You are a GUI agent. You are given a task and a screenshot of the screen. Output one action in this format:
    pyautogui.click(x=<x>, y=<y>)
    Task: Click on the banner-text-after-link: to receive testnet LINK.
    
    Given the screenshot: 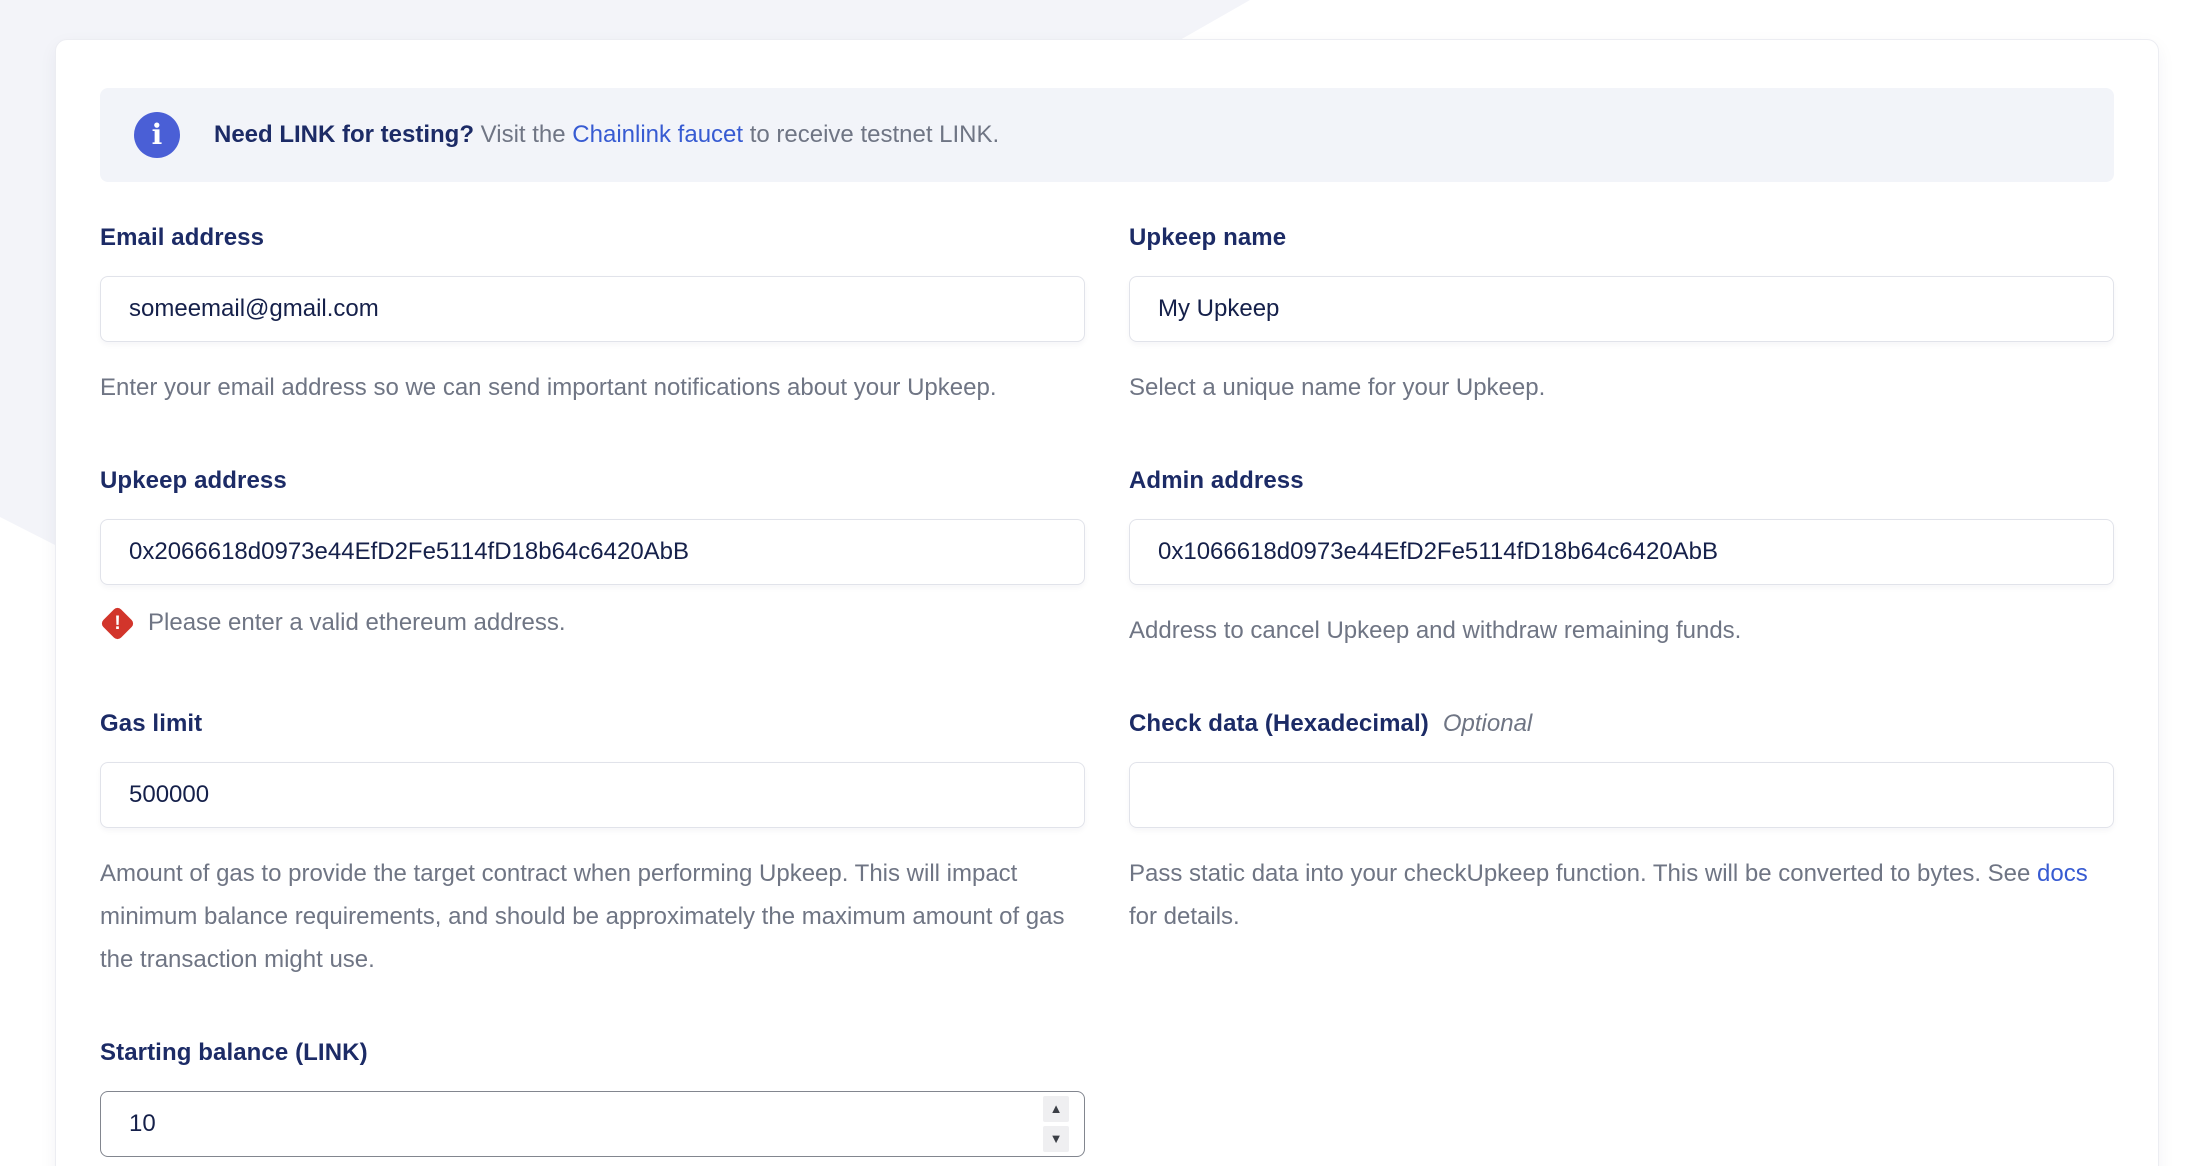 What is the action you would take?
    pyautogui.click(x=871, y=134)
    